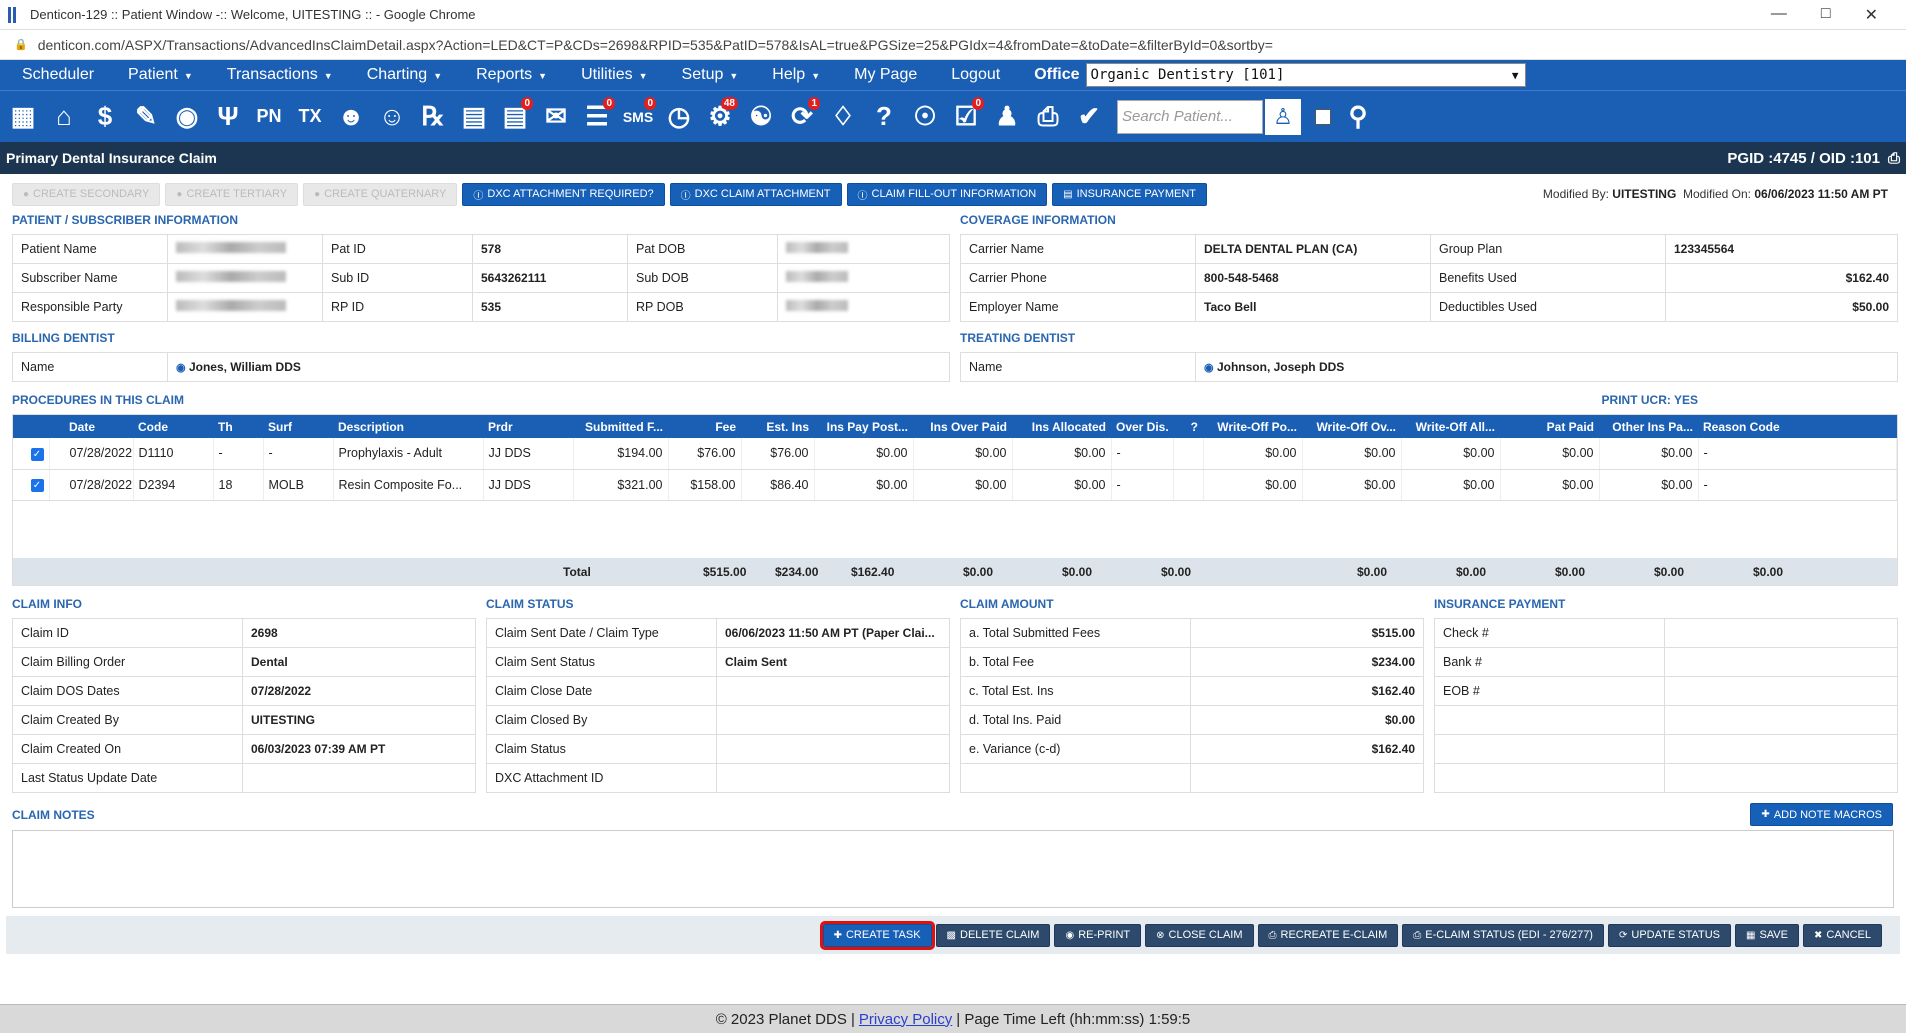 The width and height of the screenshot is (1906, 1033). What do you see at coordinates (720, 116) in the screenshot?
I see `alerts-icon: ⚙ 48` at bounding box center [720, 116].